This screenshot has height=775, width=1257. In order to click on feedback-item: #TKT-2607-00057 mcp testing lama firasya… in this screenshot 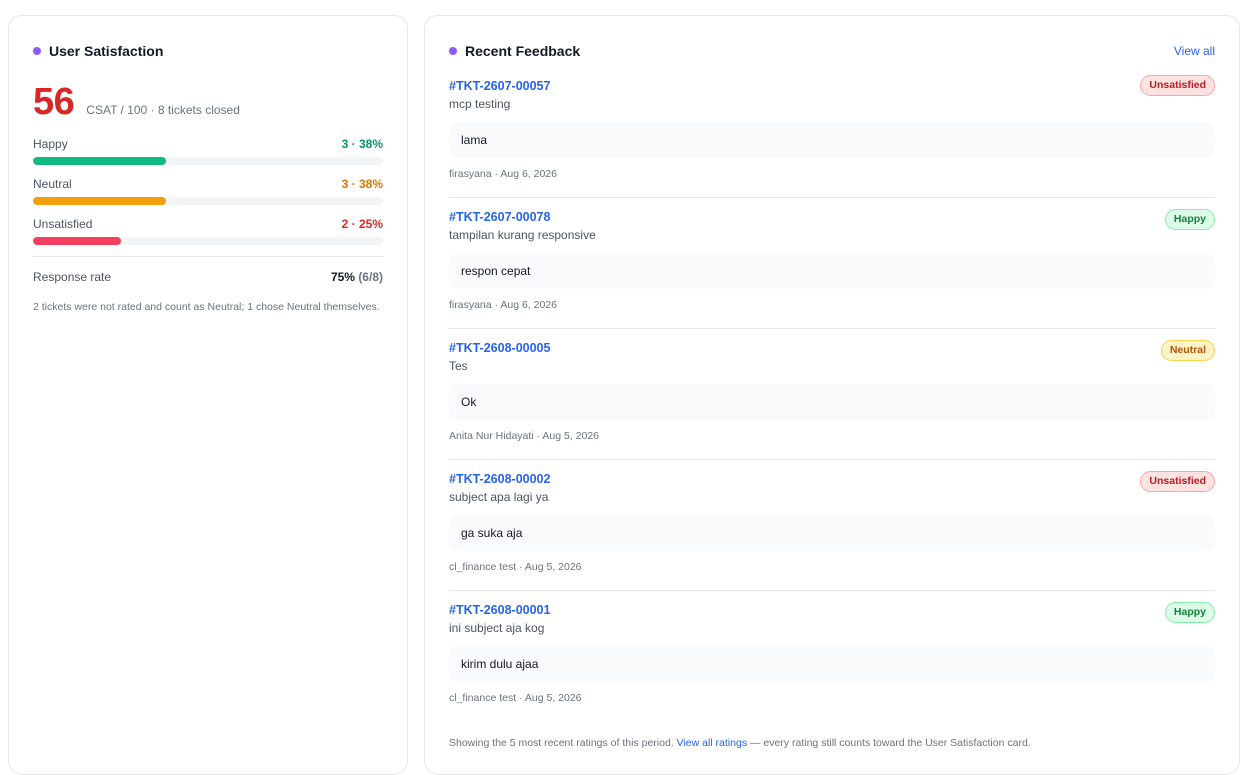, I will do `click(832, 136)`.